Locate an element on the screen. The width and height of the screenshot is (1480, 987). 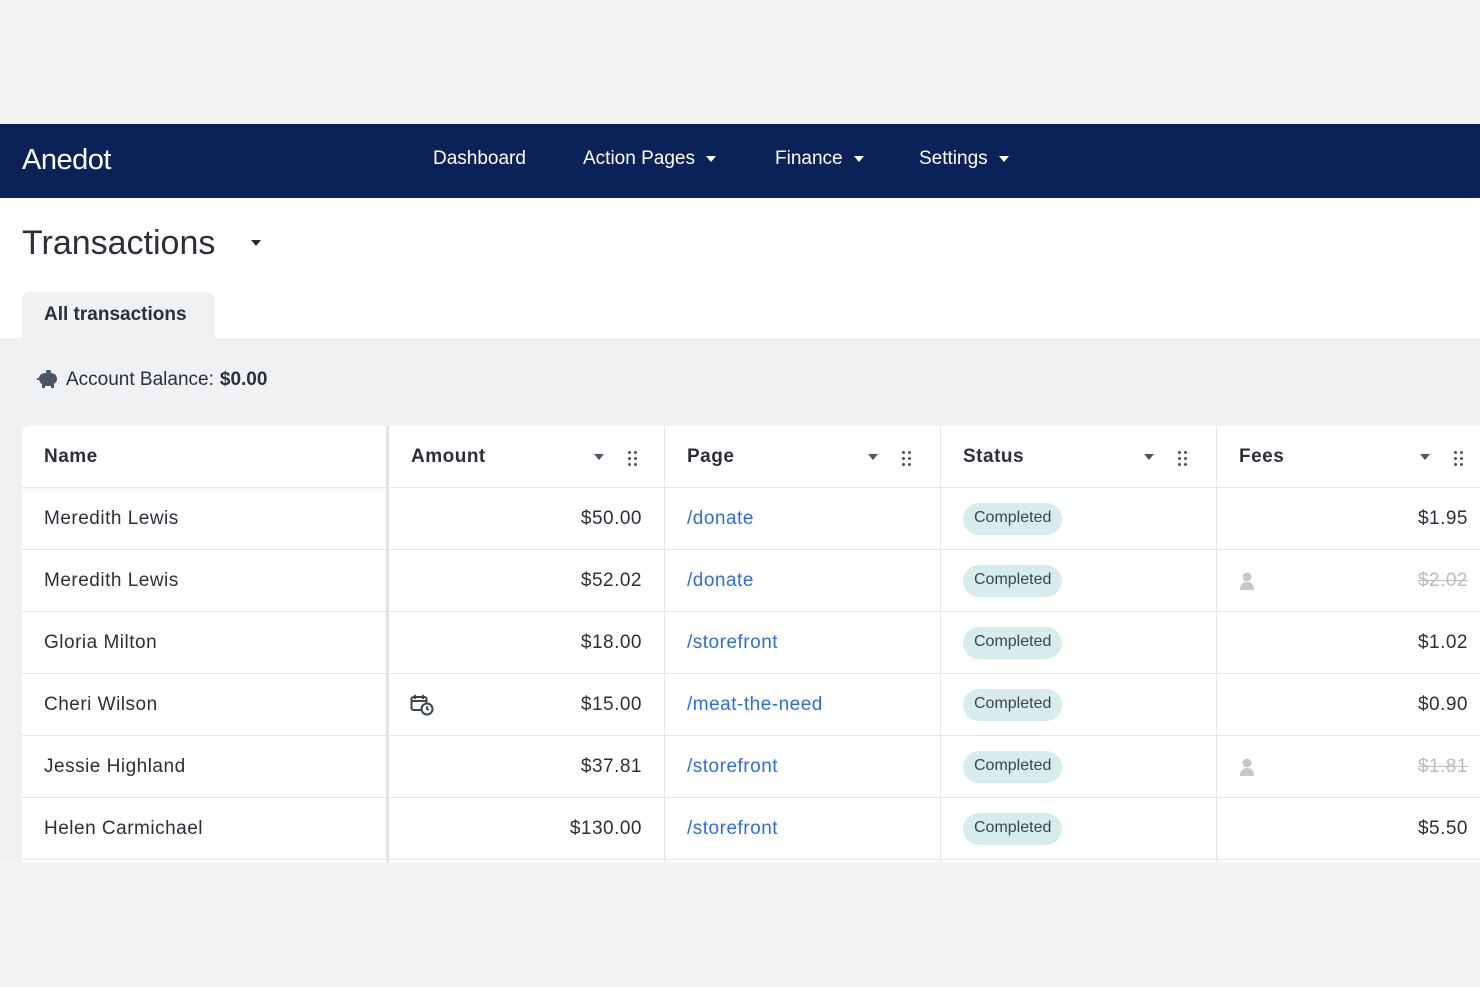
cell-fee: $5.50 is located at coordinates (1443, 829).